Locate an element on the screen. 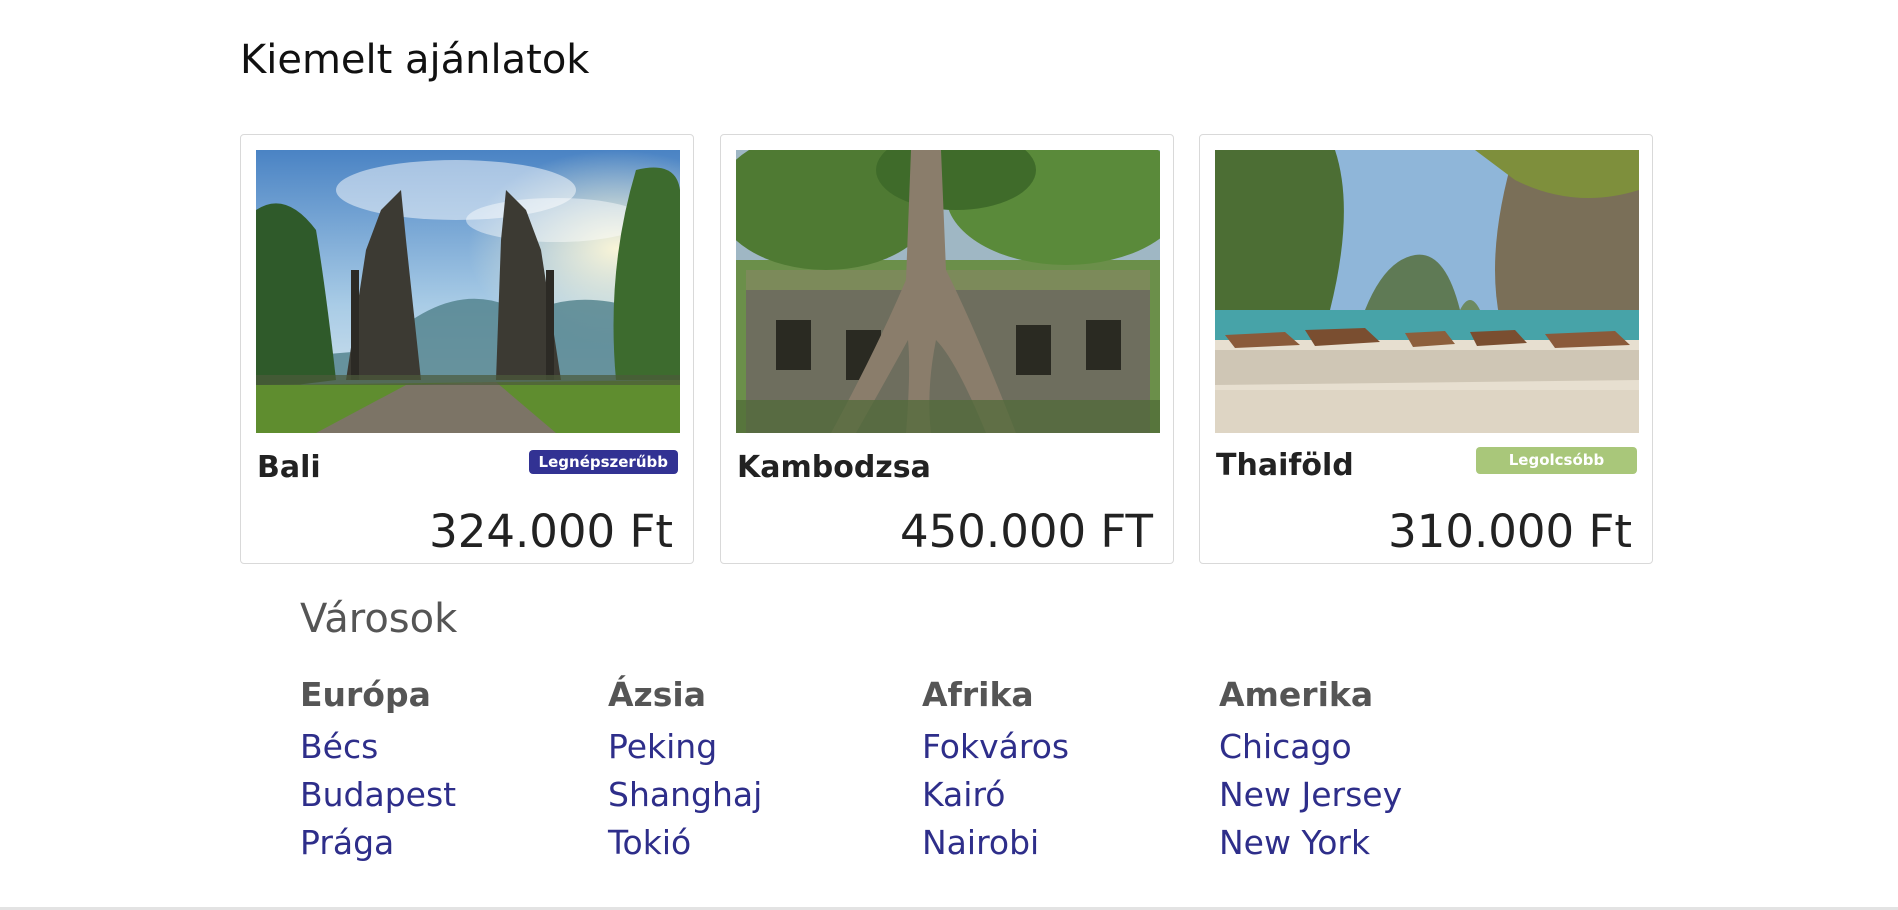  city-link-becs: Bécs is located at coordinates (378, 747).